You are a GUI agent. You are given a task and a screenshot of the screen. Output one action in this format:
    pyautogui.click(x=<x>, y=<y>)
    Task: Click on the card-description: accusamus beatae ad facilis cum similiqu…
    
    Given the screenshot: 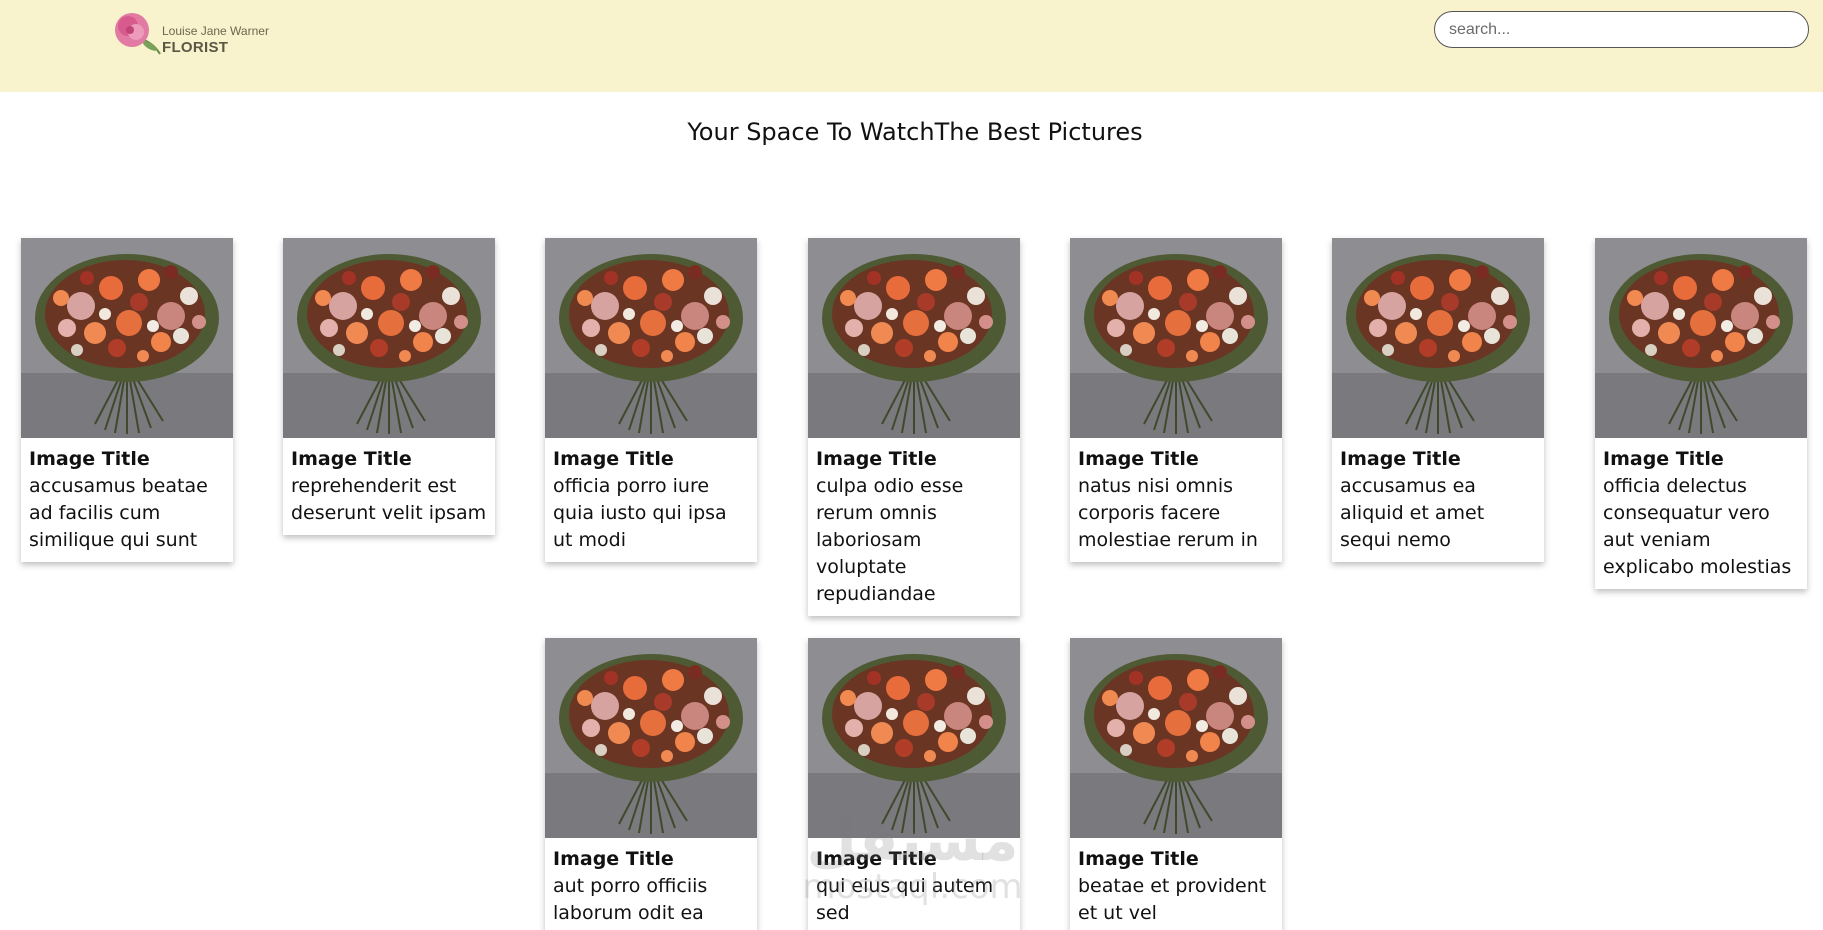 What is the action you would take?
    pyautogui.click(x=118, y=513)
    